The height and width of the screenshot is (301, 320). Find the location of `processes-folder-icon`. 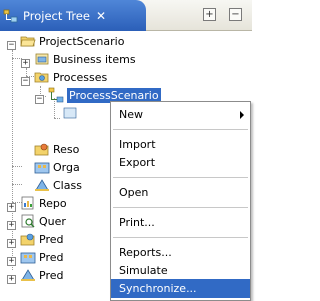

processes-folder-icon is located at coordinates (41, 77).